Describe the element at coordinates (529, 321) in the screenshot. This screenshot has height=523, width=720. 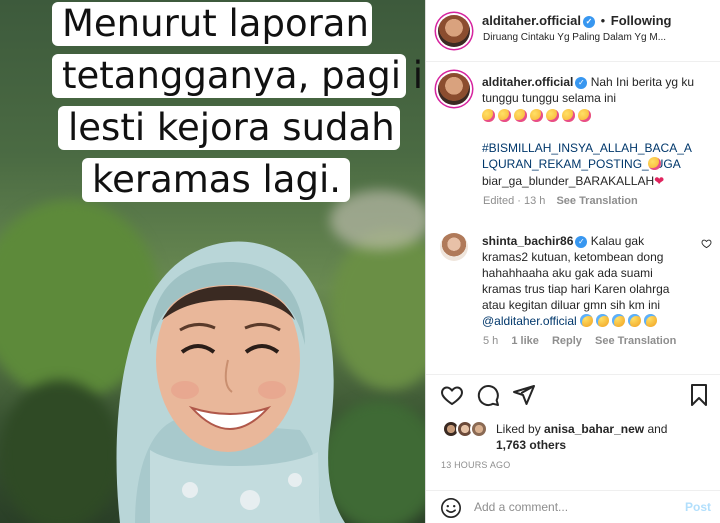
I see `mention-link: @alditaher.official` at that location.